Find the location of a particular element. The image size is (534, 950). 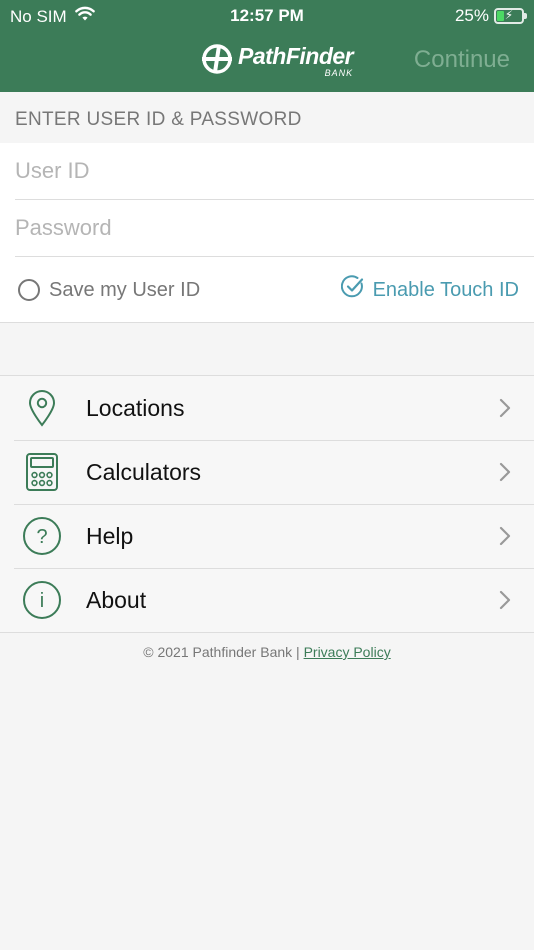

calculator-icon is located at coordinates (42, 472).